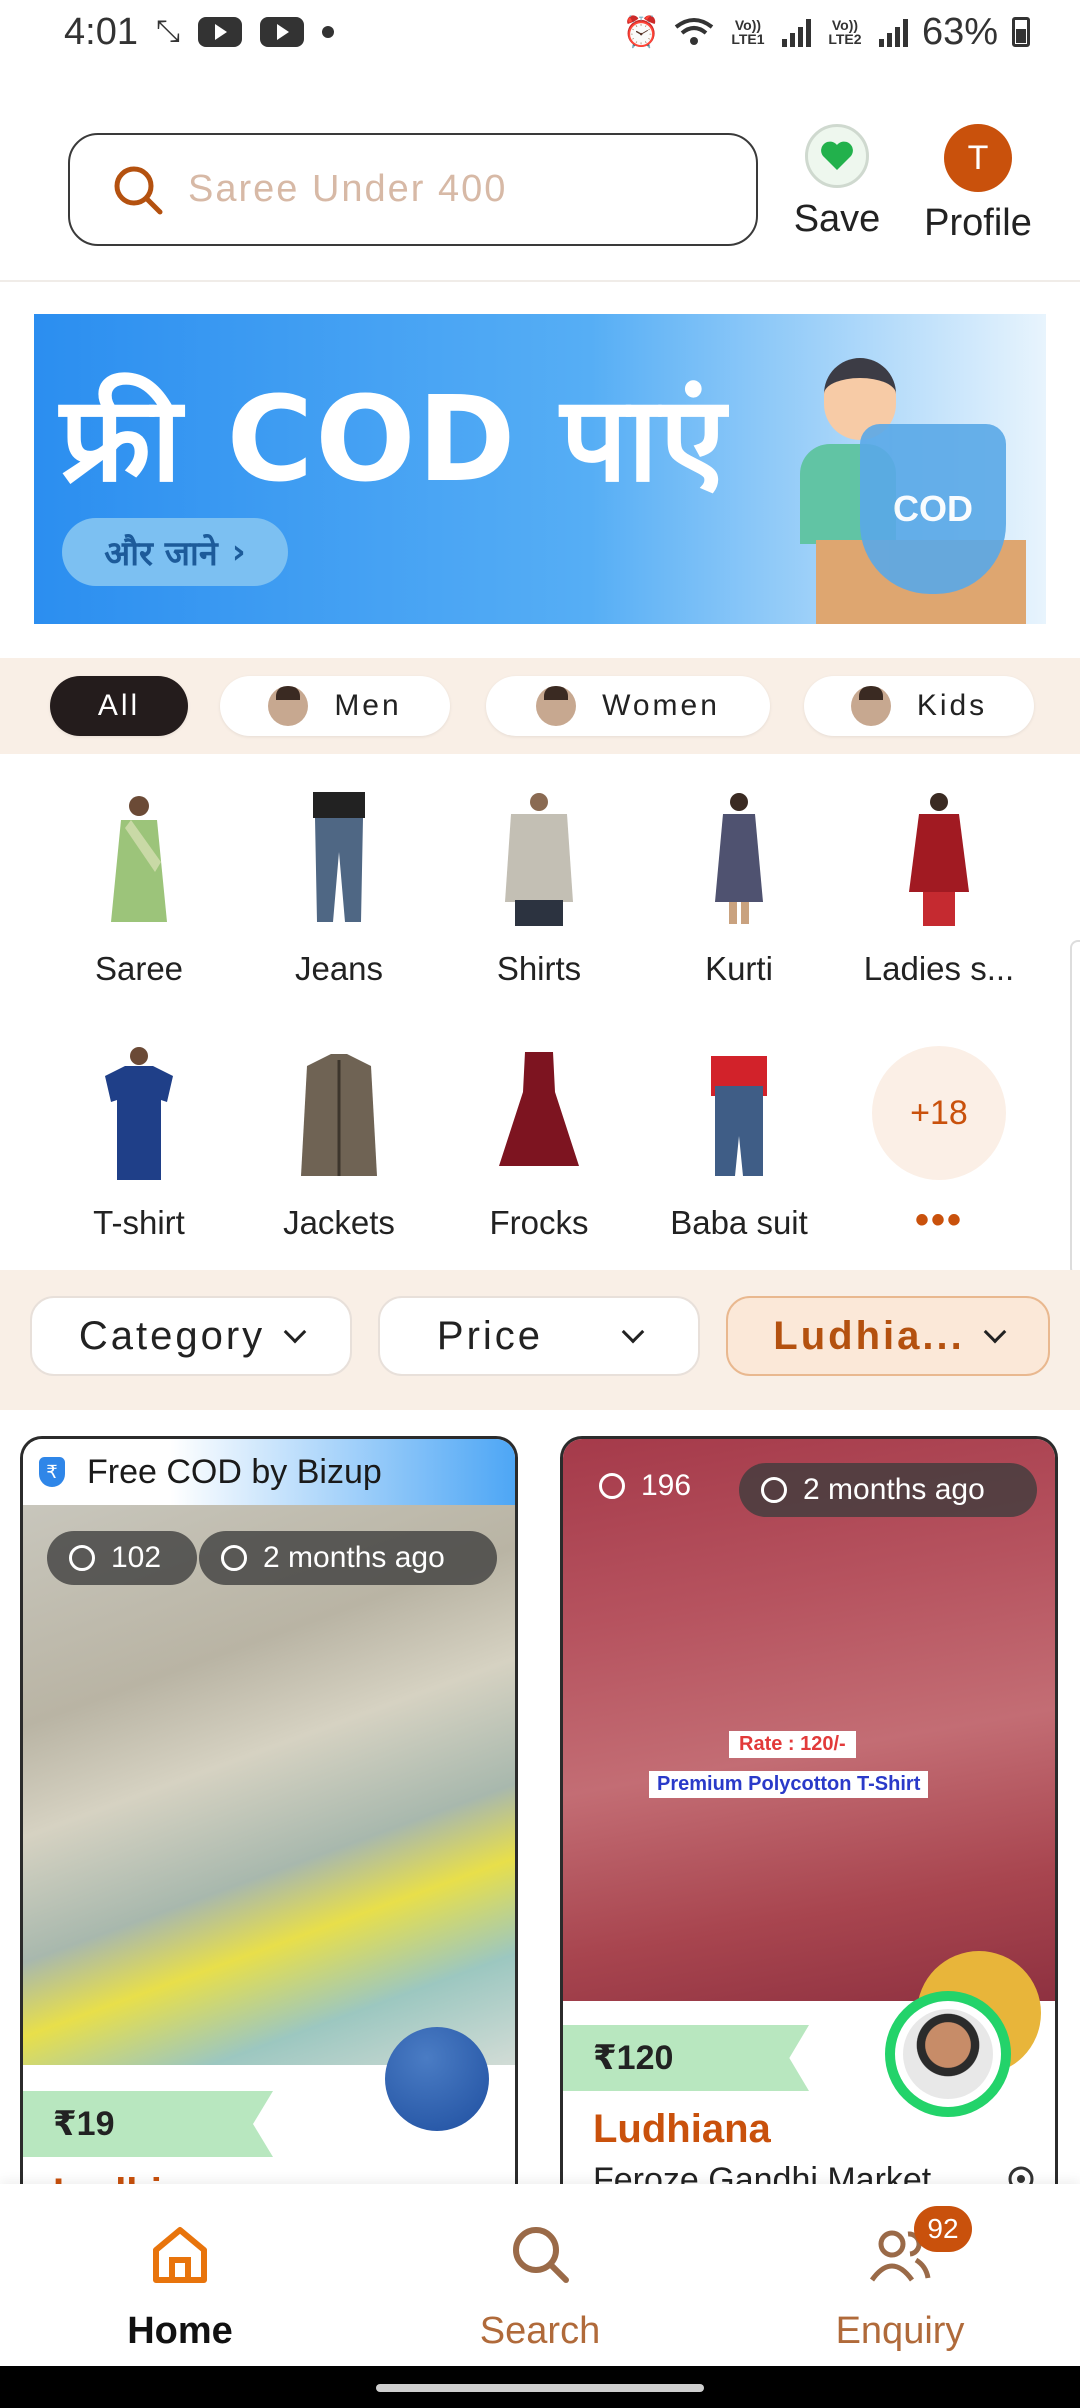 This screenshot has width=1080, height=2408. Describe the element at coordinates (180, 2331) in the screenshot. I see `nav-home-label: Home` at that location.